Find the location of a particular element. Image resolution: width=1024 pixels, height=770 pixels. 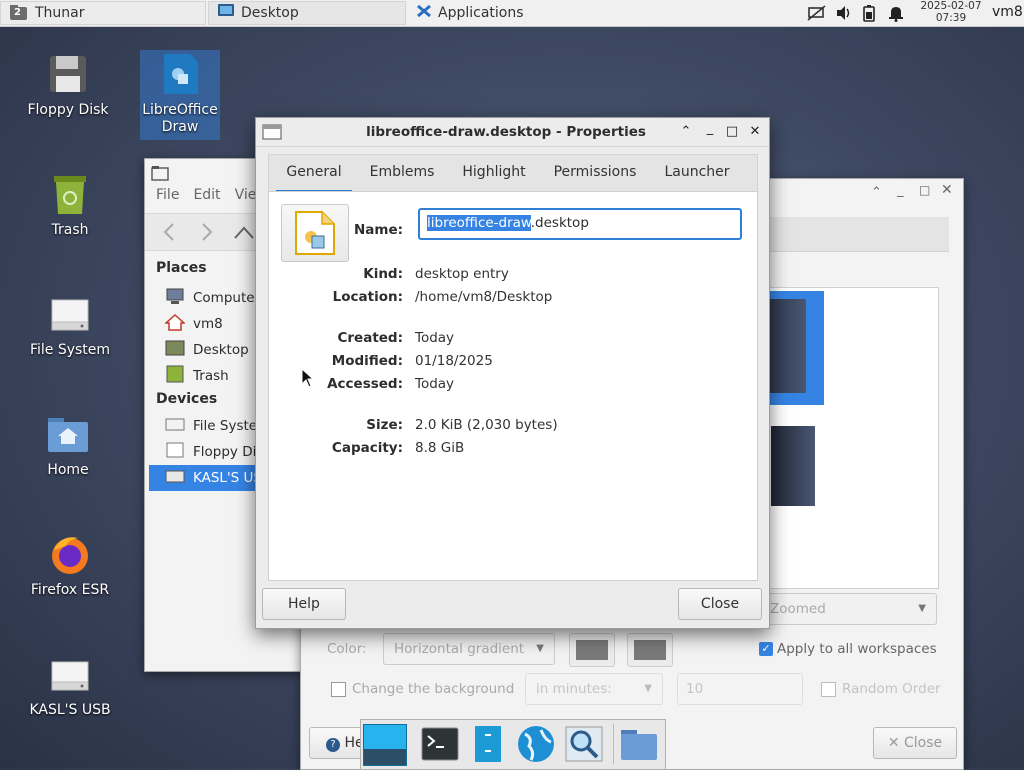

desktop-icon-kasls-usb: KASL'S USB is located at coordinates (70, 685).